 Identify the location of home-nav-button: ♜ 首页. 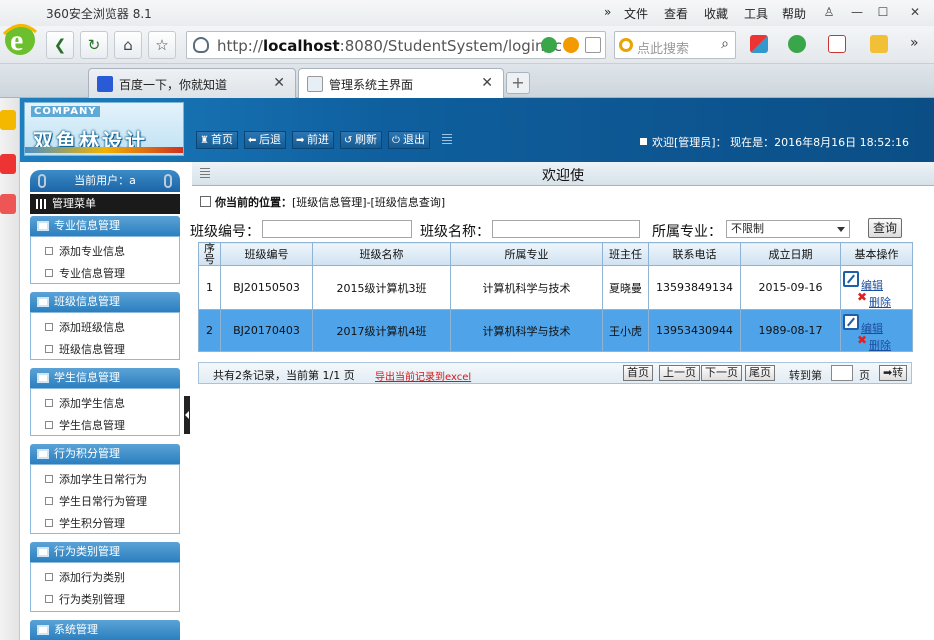
(217, 140).